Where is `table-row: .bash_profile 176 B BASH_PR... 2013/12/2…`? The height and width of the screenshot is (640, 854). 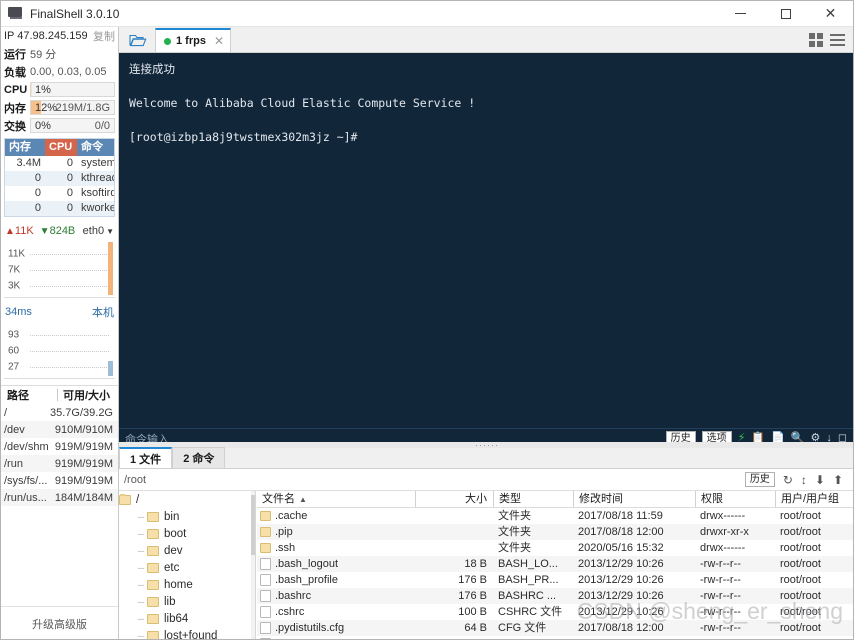
table-row: .bash_profile 176 B BASH_PR... 2013/12/2… is located at coordinates (555, 580).